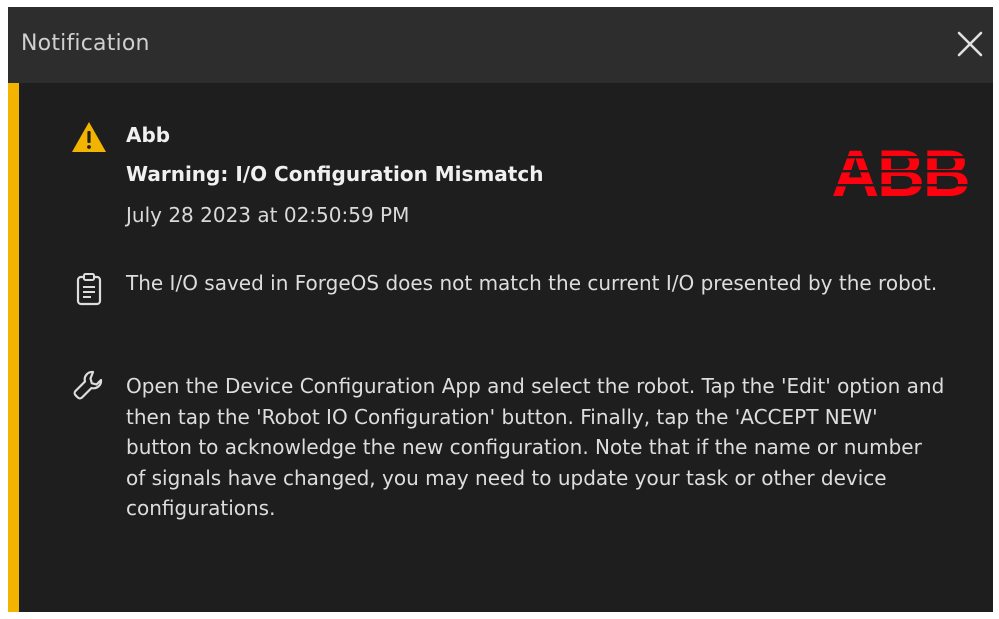 The height and width of the screenshot is (619, 999). What do you see at coordinates (500, 45) in the screenshot?
I see `dialog-titlebar: Notification` at bounding box center [500, 45].